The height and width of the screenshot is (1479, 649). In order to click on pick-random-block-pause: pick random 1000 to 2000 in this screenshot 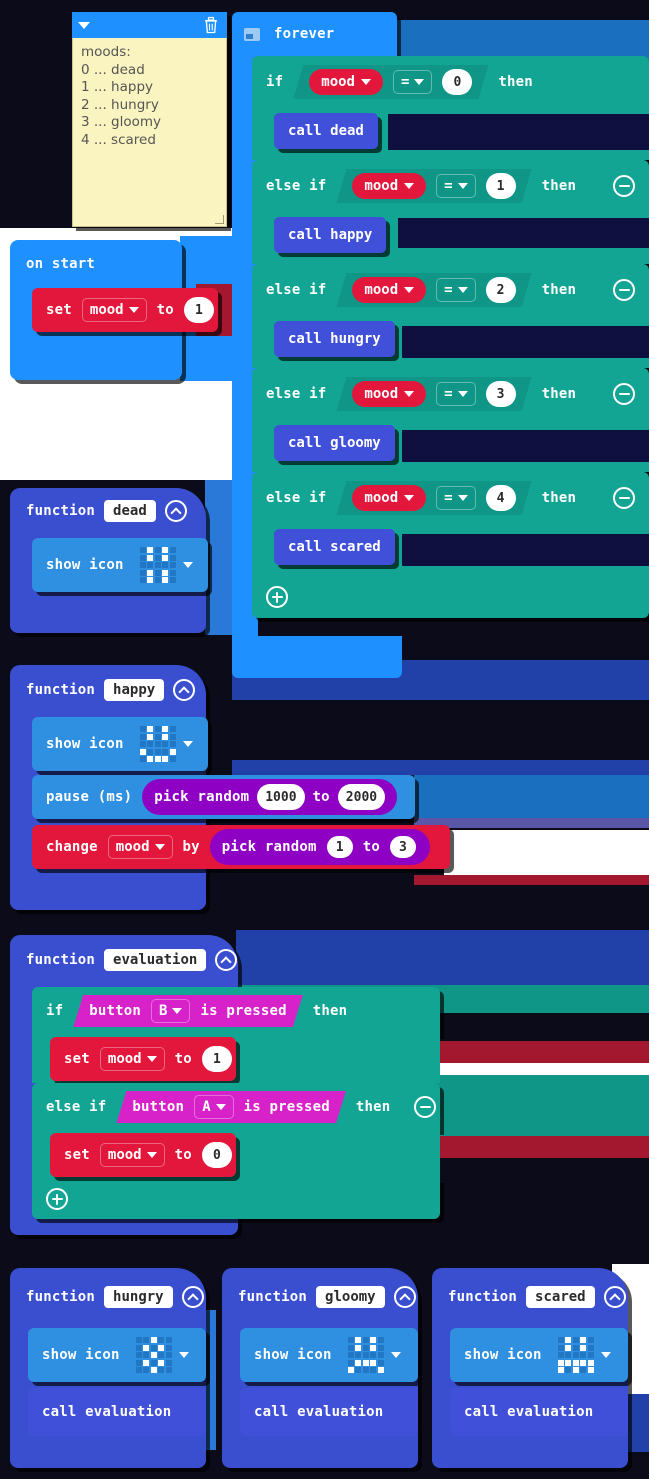, I will do `click(270, 797)`.